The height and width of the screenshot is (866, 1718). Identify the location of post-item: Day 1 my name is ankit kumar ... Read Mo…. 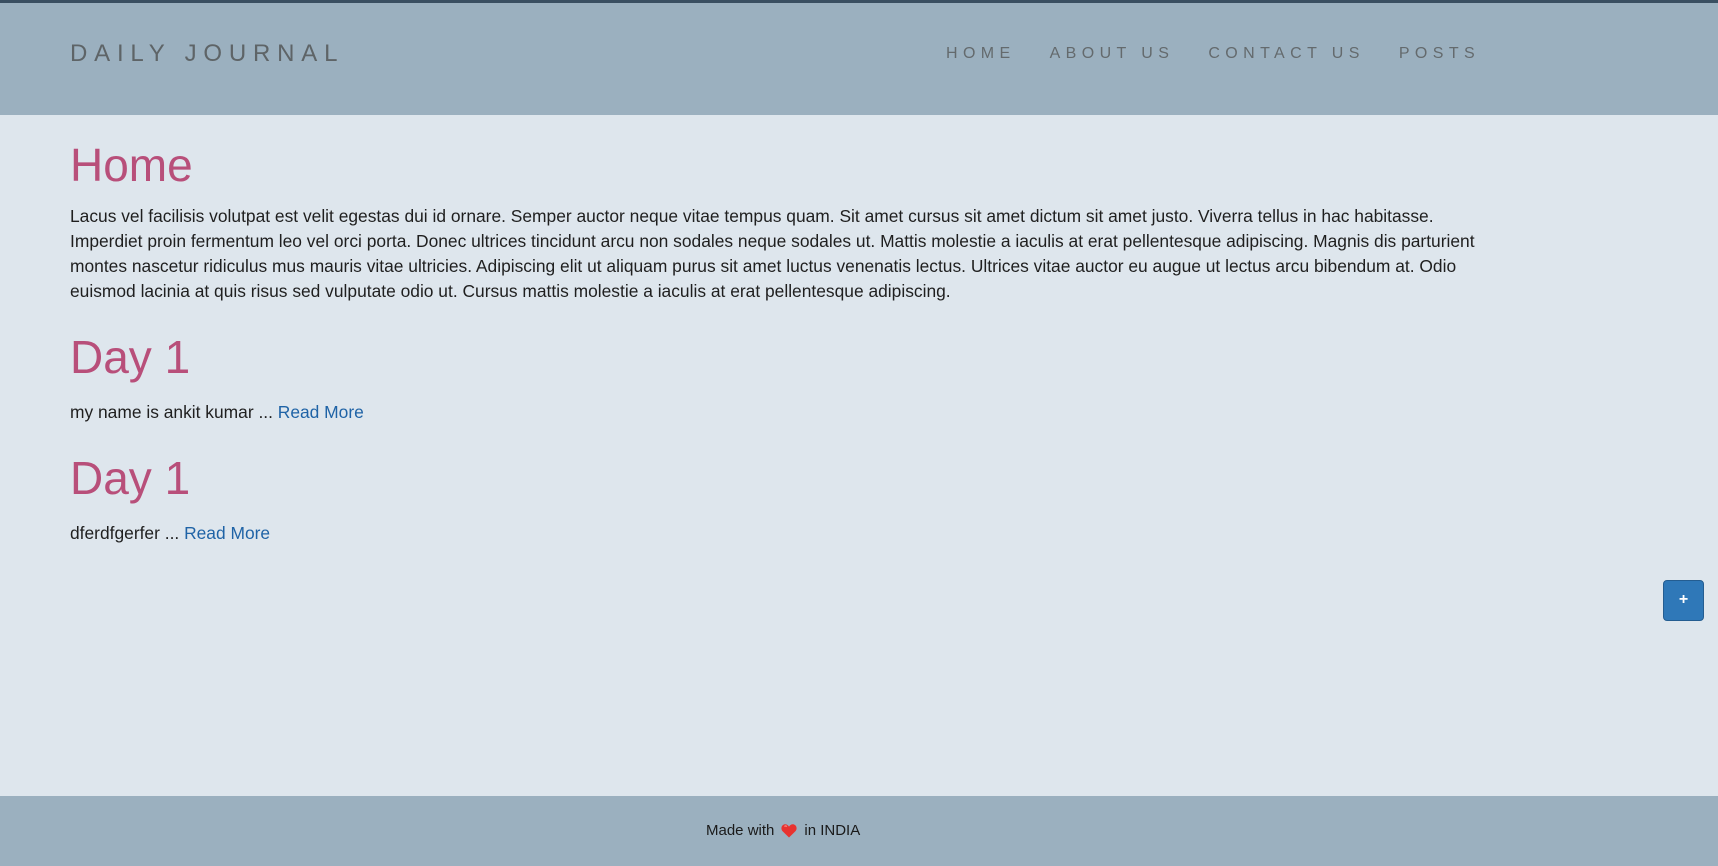
(780, 377).